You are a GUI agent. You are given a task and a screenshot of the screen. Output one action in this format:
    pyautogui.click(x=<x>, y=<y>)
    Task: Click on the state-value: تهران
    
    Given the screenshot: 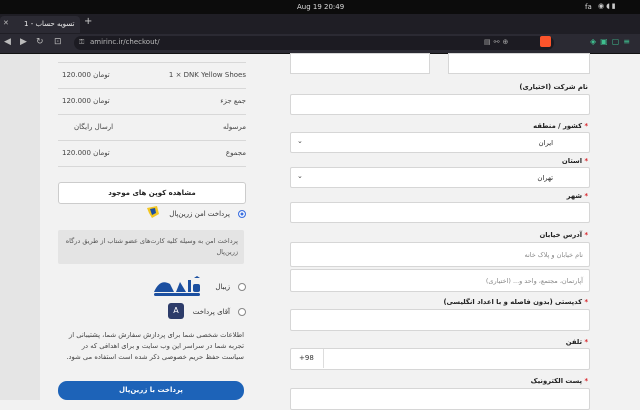 What is the action you would take?
    pyautogui.click(x=545, y=178)
    